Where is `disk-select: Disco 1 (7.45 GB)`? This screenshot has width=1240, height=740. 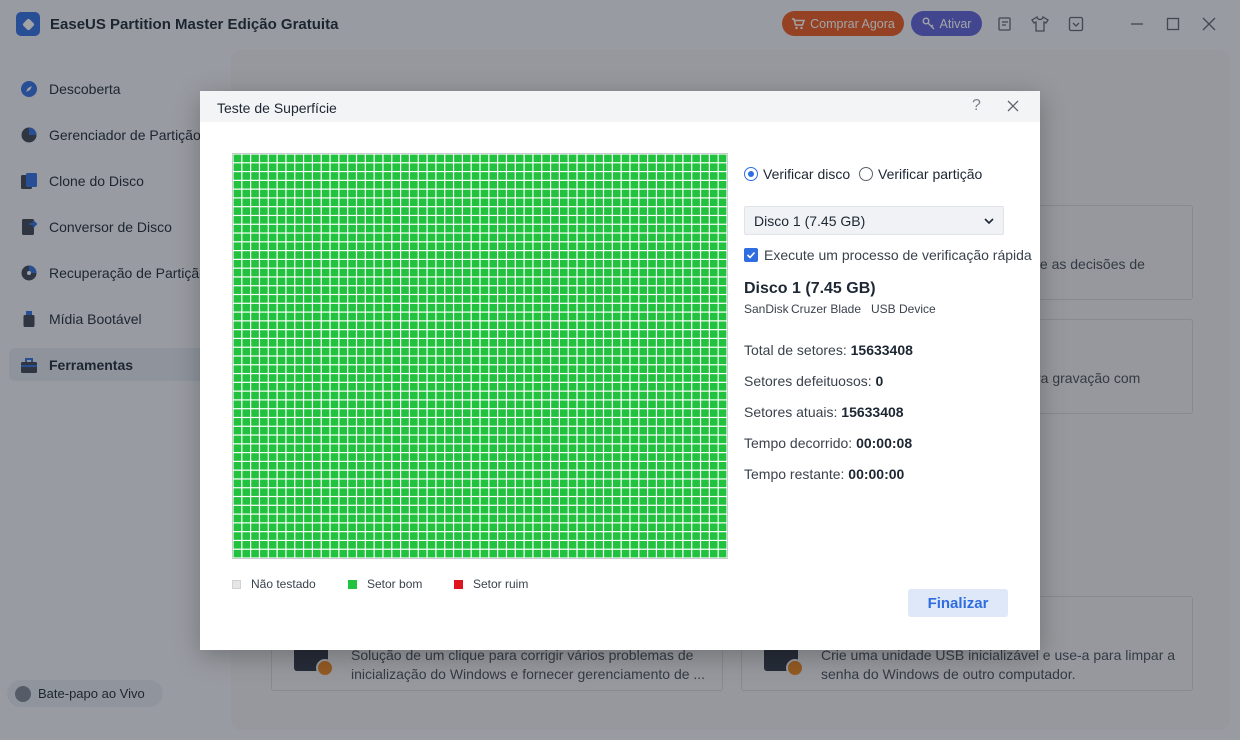 disk-select: Disco 1 (7.45 GB) is located at coordinates (874, 220).